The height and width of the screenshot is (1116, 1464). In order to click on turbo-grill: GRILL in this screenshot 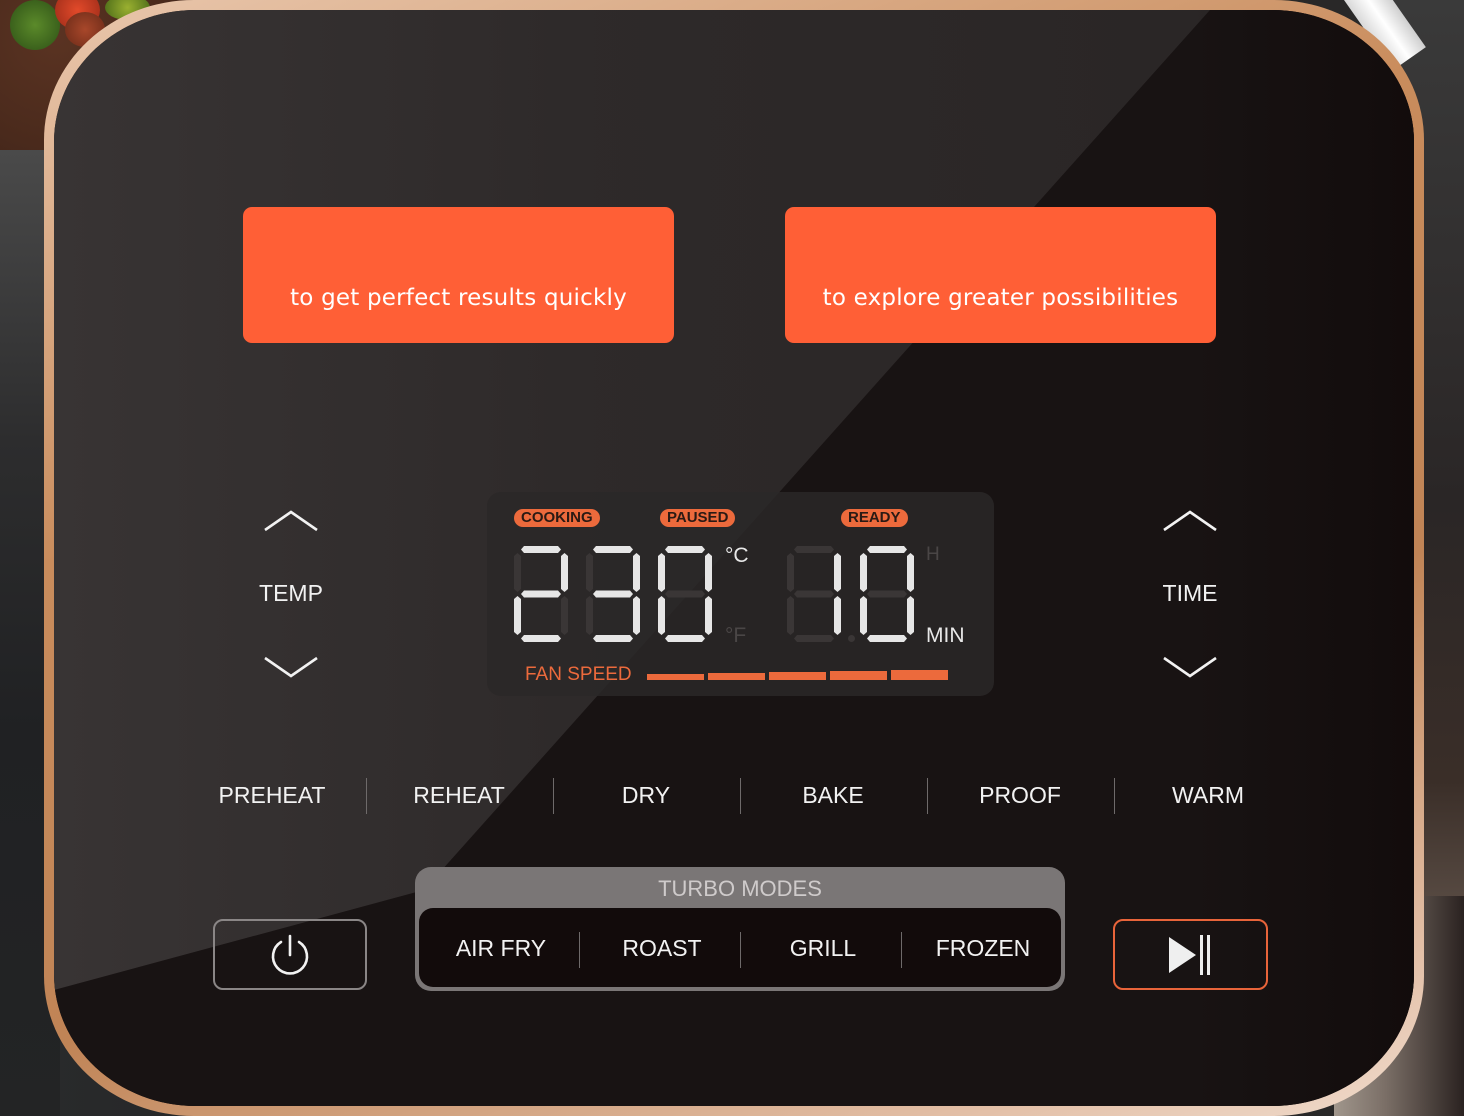, I will do `click(823, 948)`.